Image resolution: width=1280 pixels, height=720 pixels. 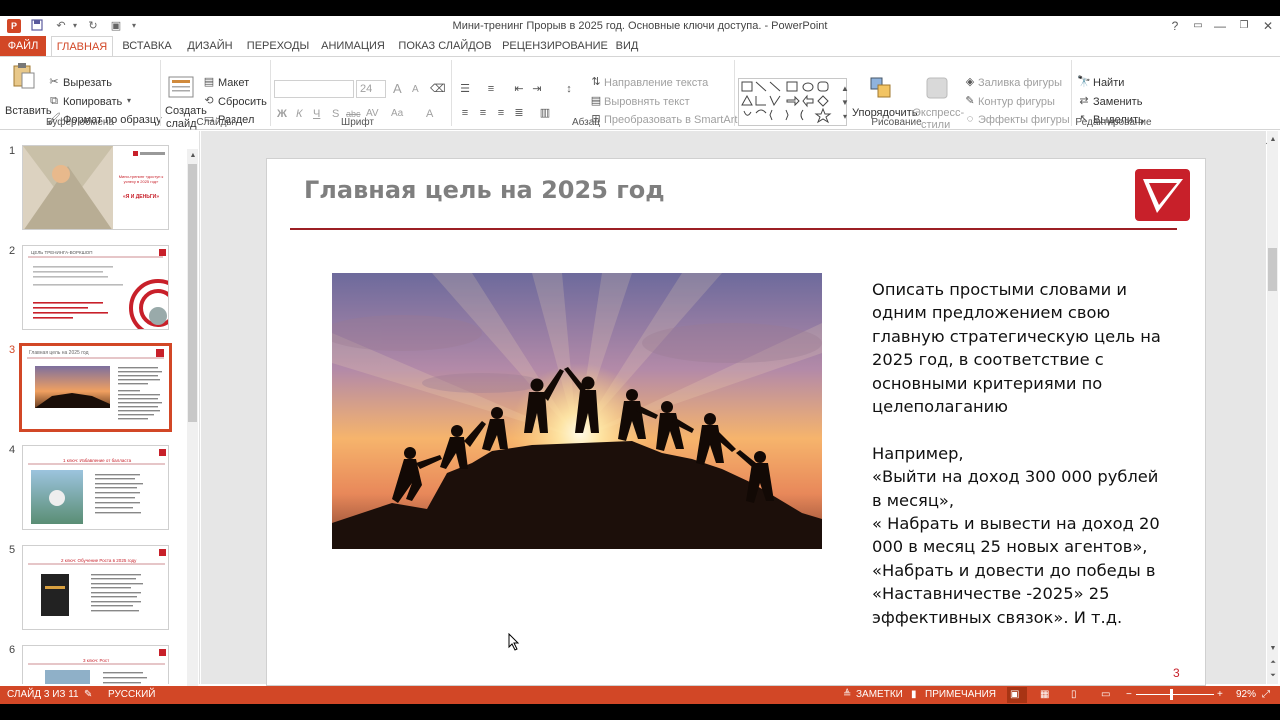 What do you see at coordinates (484, 190) in the screenshot?
I see `slide-title: Главная цель на 2025 год` at bounding box center [484, 190].